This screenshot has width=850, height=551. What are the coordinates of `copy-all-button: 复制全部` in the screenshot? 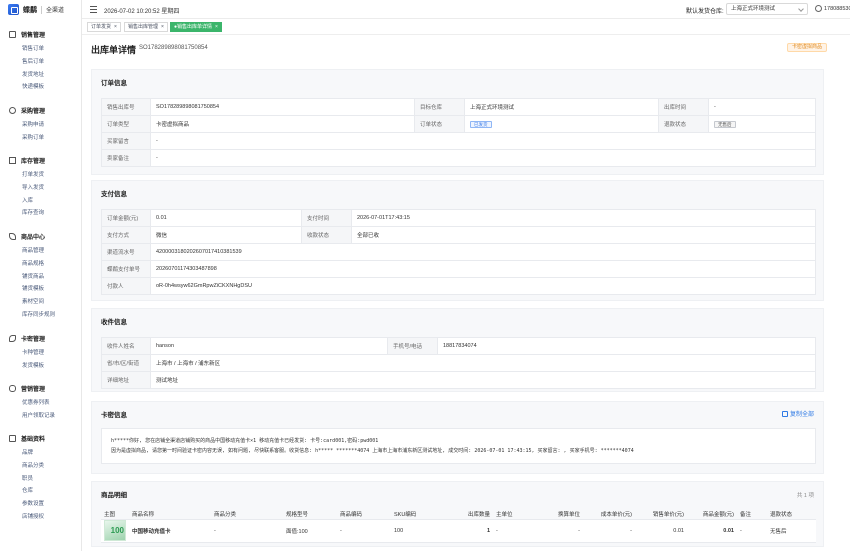 It's located at (797, 413).